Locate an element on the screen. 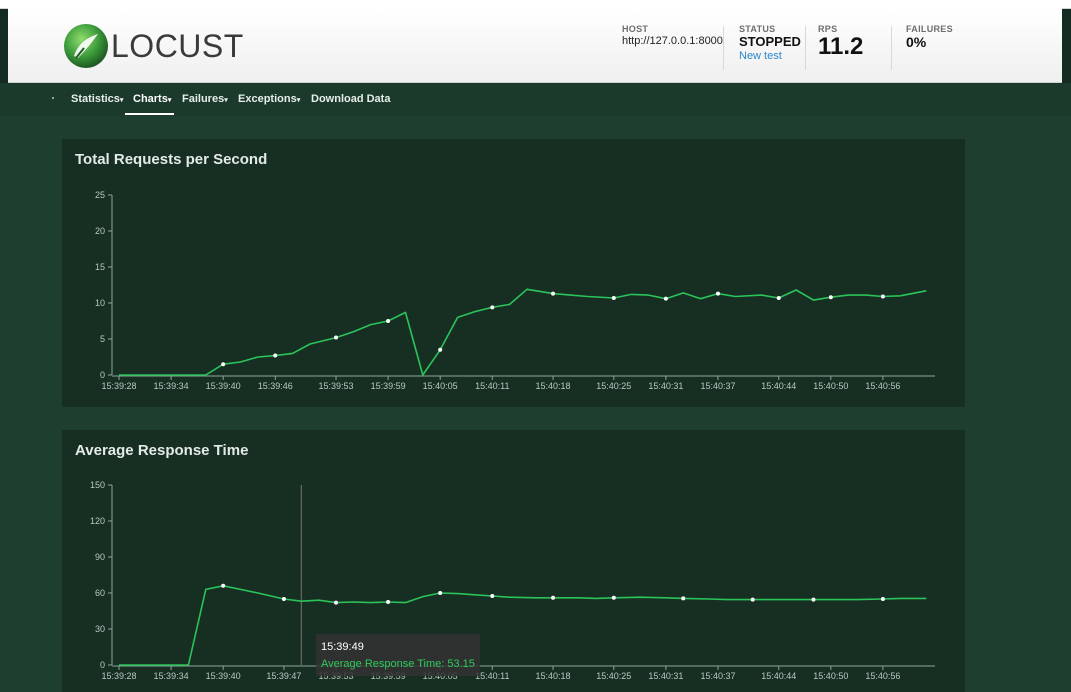 The height and width of the screenshot is (692, 1071). tooltip-value: Average Response Time: 53.15 is located at coordinates (398, 664).